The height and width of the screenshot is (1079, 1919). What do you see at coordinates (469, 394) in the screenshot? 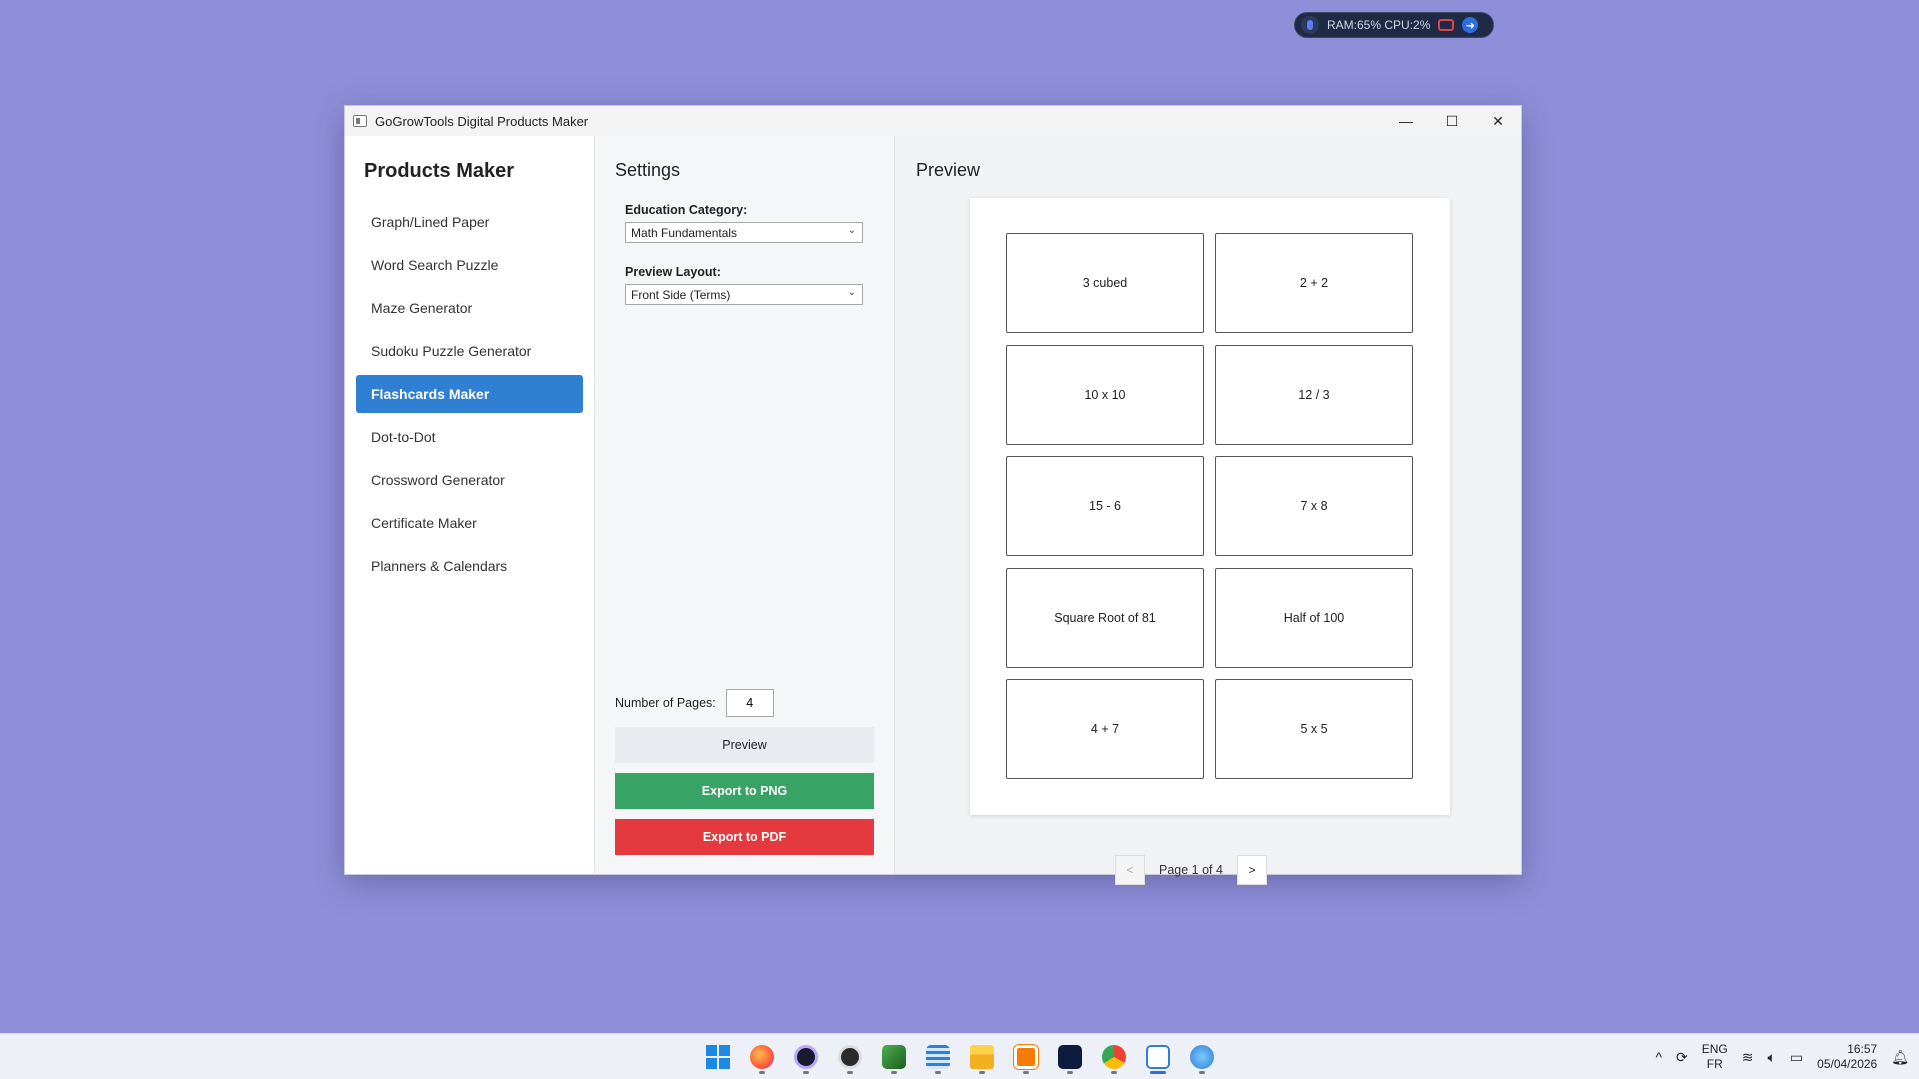
I see `sidebar-item-flashcards-maker: Flashcards Maker` at bounding box center [469, 394].